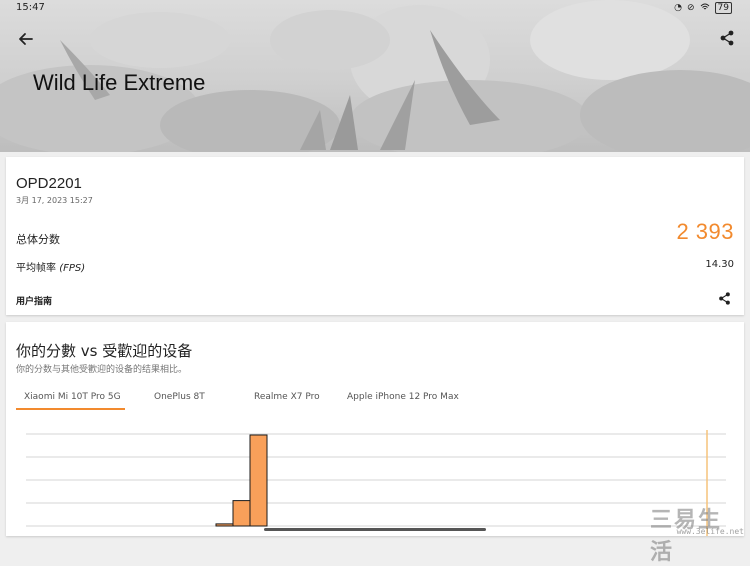 This screenshot has width=750, height=566. Describe the element at coordinates (710, 531) in the screenshot. I see `watermark-url: www.3elife.net` at that location.